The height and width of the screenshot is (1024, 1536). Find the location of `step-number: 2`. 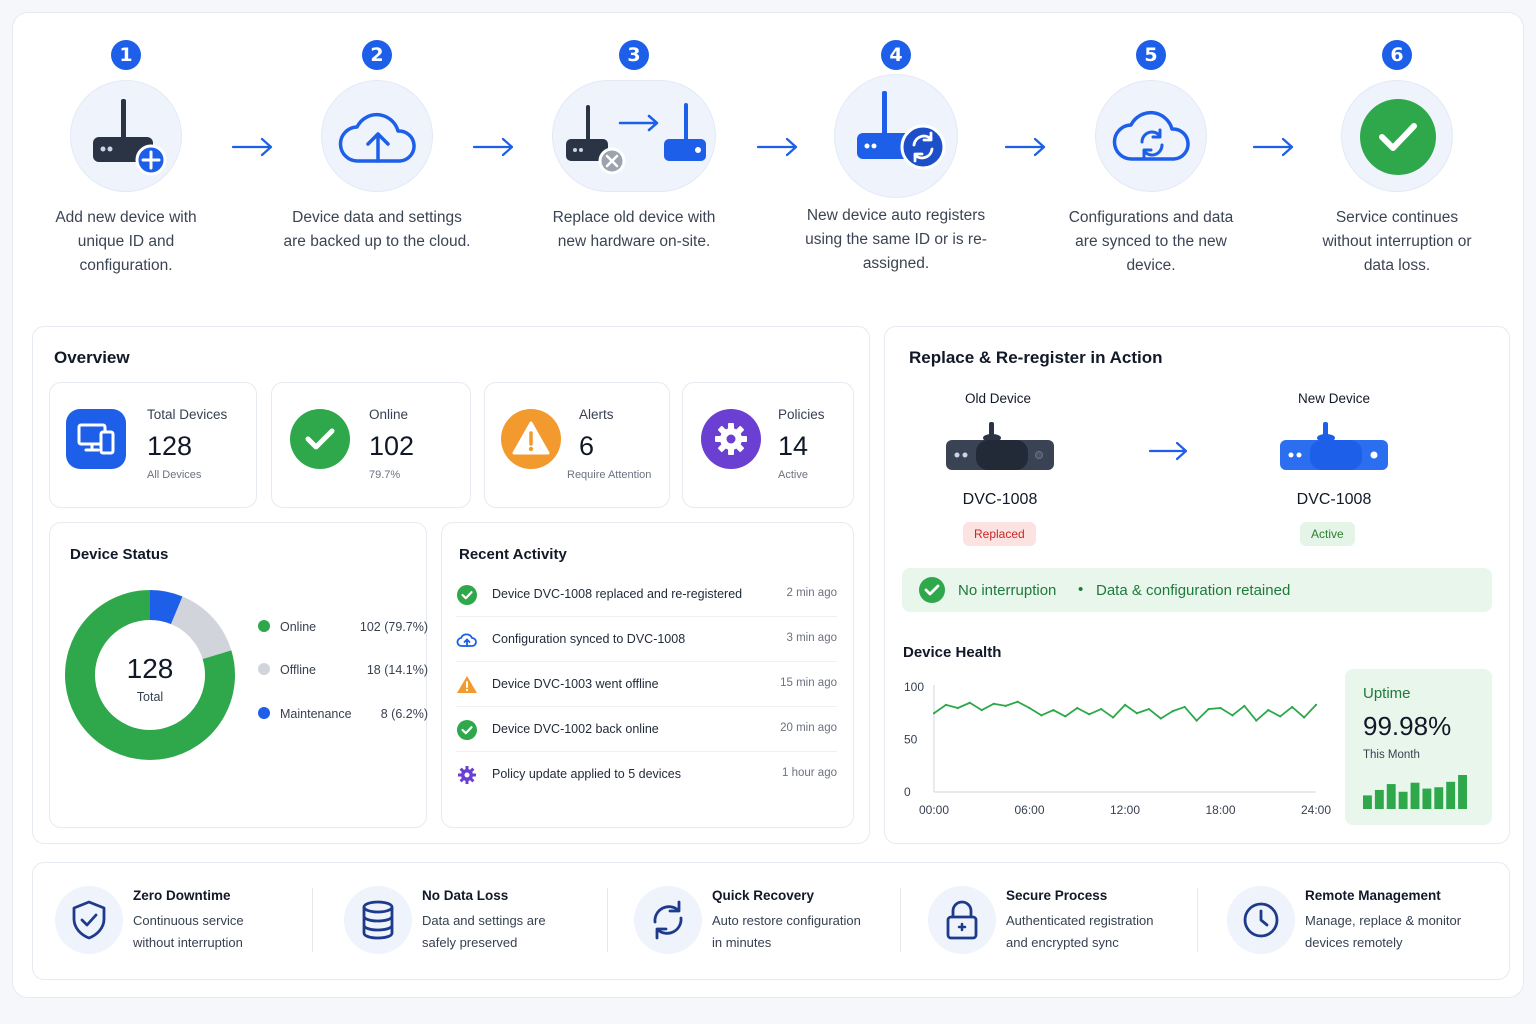

step-number: 2 is located at coordinates (377, 55).